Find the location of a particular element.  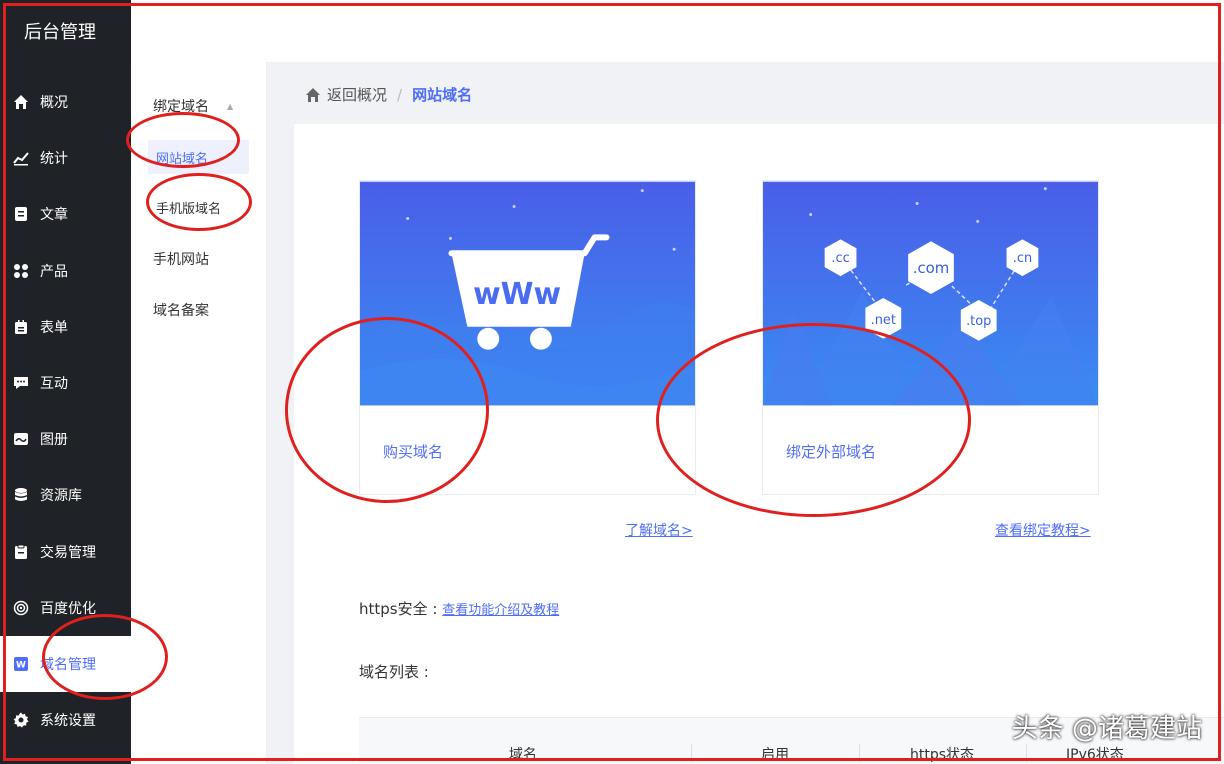

nav-item-trade: 交易管理 is located at coordinates (65, 552).